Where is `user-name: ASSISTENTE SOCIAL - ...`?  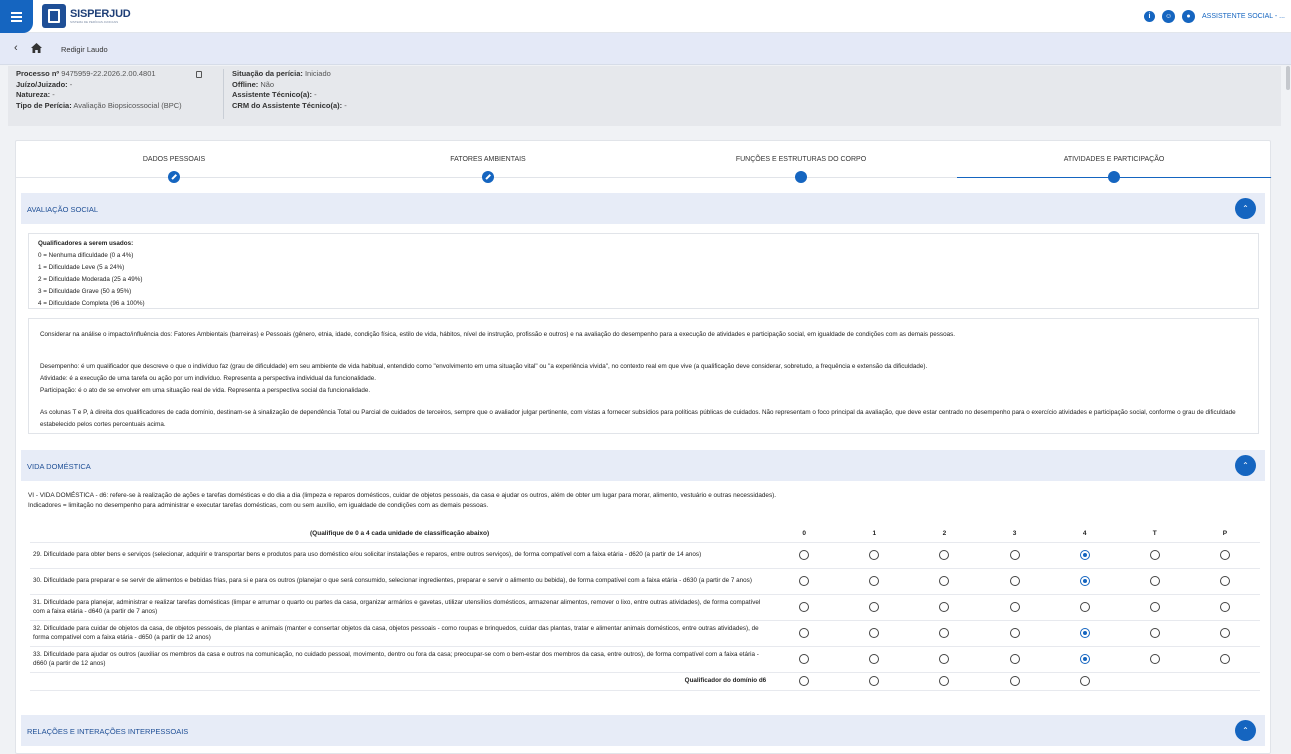 user-name: ASSISTENTE SOCIAL - ... is located at coordinates (1243, 16).